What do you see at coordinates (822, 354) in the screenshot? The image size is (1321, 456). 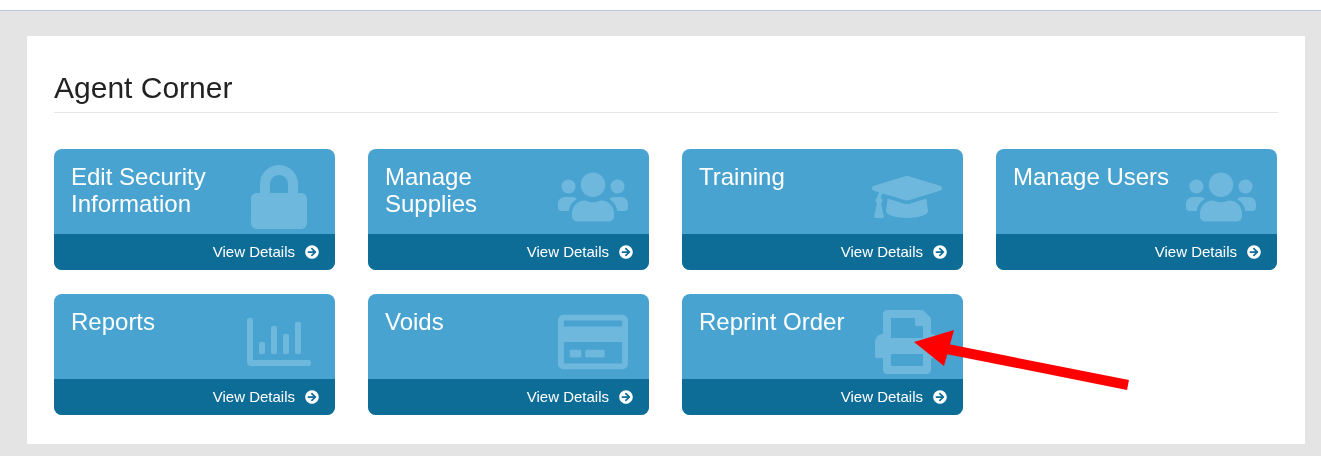 I see `tile-card: Reprint Order View Details` at bounding box center [822, 354].